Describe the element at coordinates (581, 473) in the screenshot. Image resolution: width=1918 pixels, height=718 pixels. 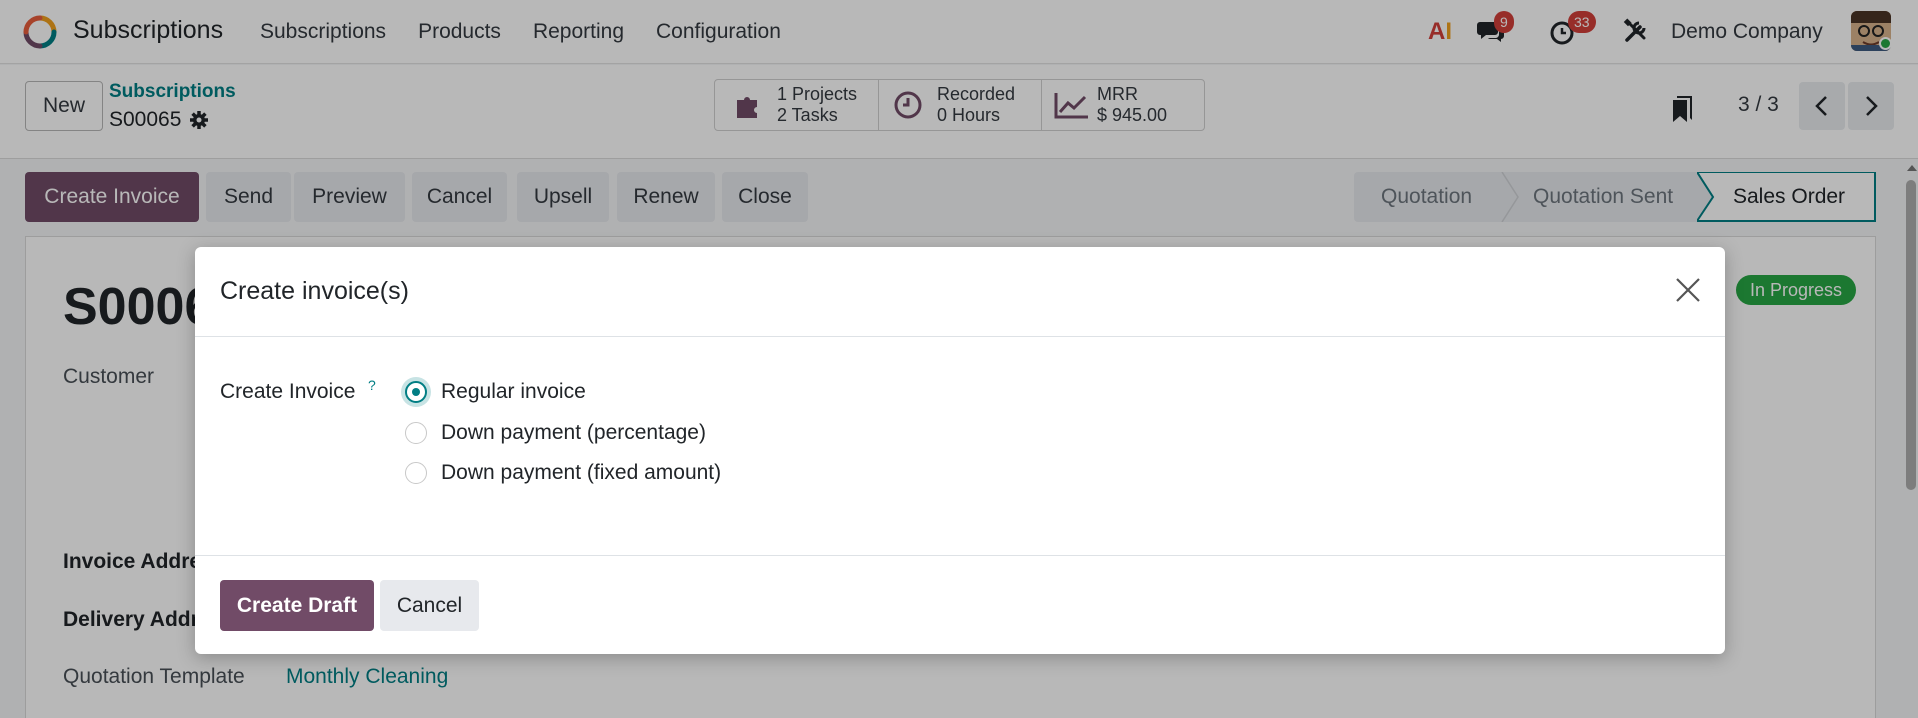
I see `radio-down-payment-fixed-label: Down payment (fixed amount)` at that location.